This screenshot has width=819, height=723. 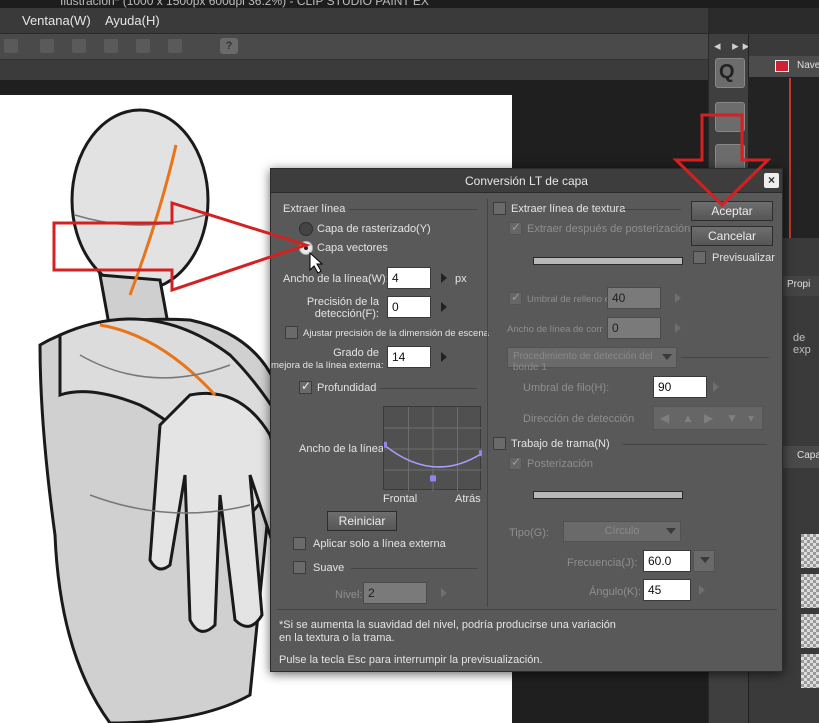 What do you see at coordinates (299, 543) in the screenshot?
I see `outer-only-checkbox` at bounding box center [299, 543].